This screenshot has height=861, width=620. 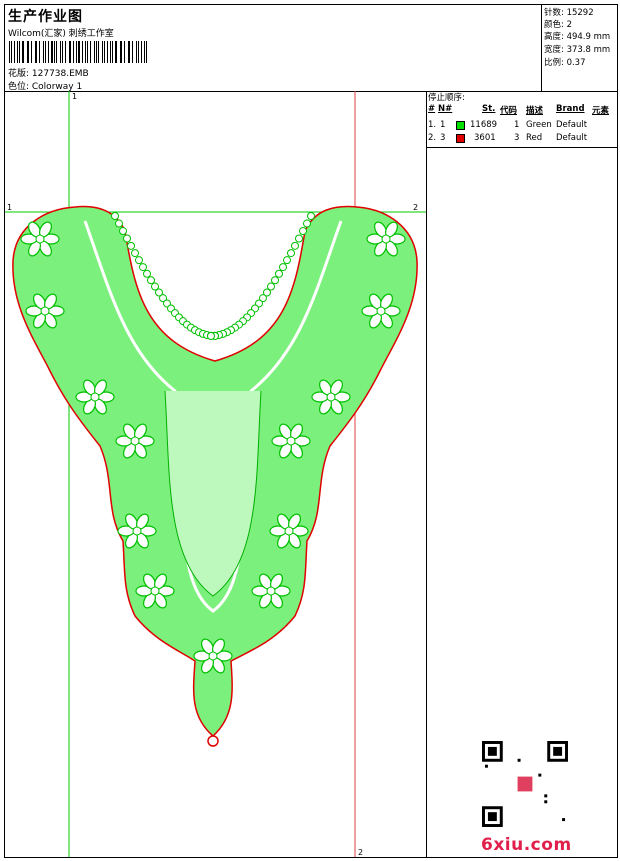 I want to click on color-swatch-green, so click(x=460, y=125).